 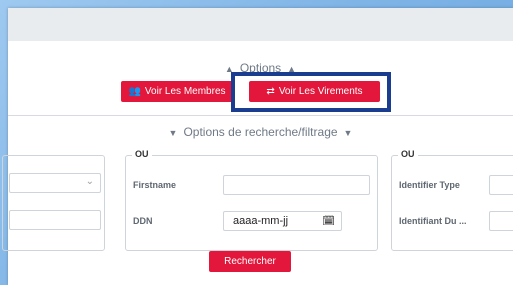 I want to click on ddn-date-input: aaaa-mm-jj 🗓, so click(x=282, y=221).